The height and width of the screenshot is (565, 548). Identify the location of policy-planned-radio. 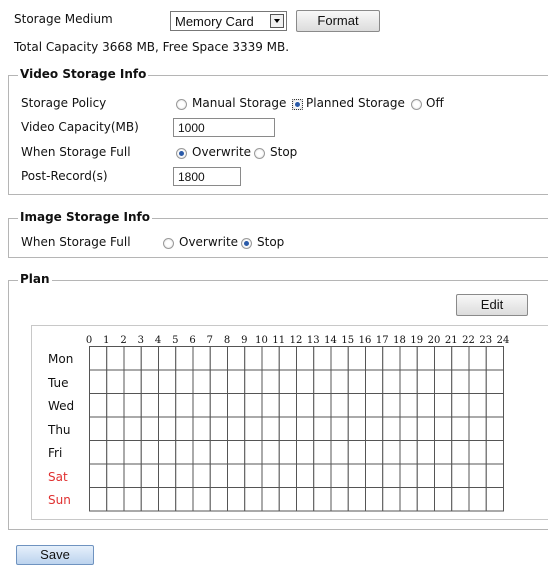
(297, 104).